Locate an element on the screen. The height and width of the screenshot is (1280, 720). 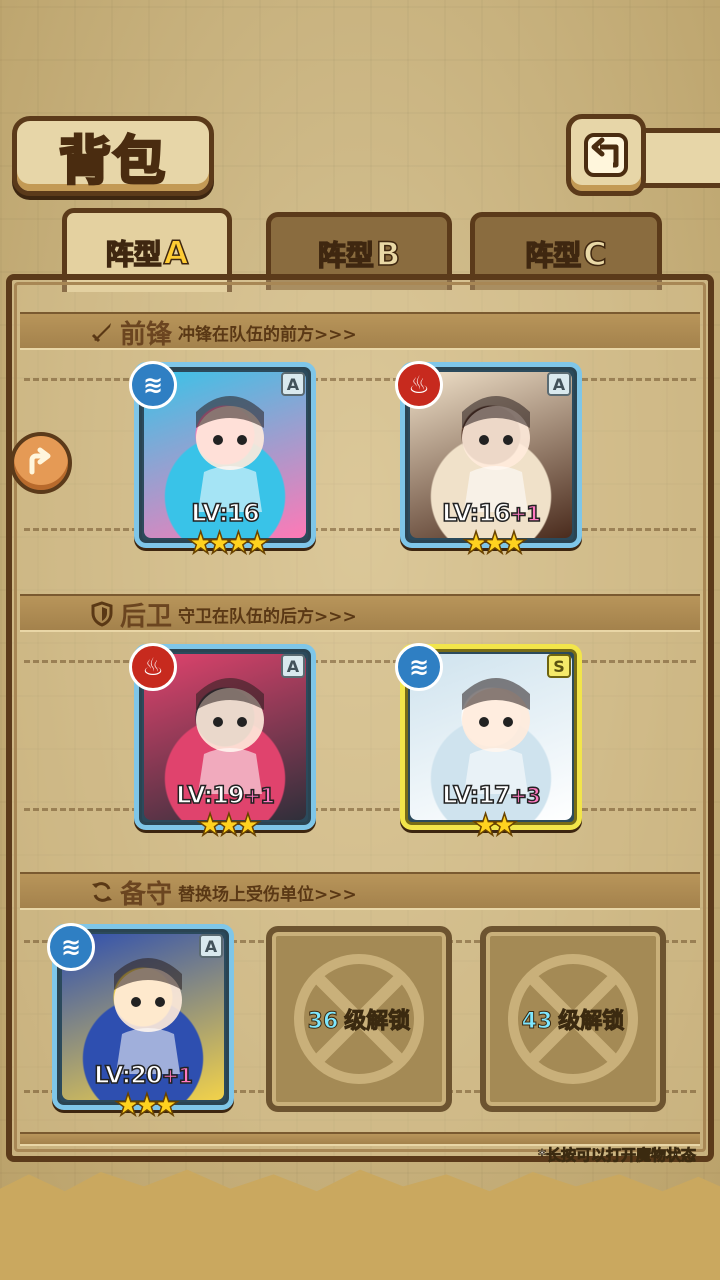
unlock-level: 36 is located at coordinates (323, 1022).